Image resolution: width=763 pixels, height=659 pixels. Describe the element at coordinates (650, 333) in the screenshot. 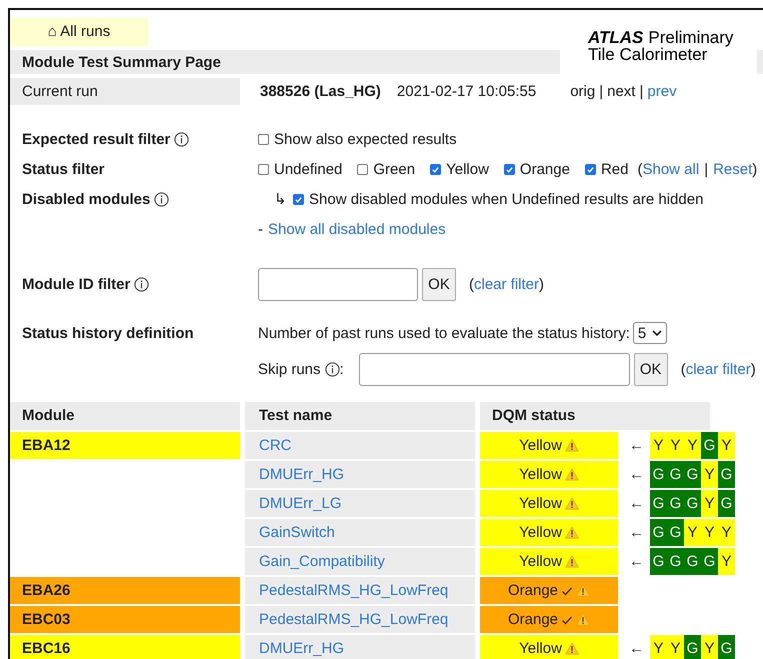

I see `runs-select: 5` at that location.